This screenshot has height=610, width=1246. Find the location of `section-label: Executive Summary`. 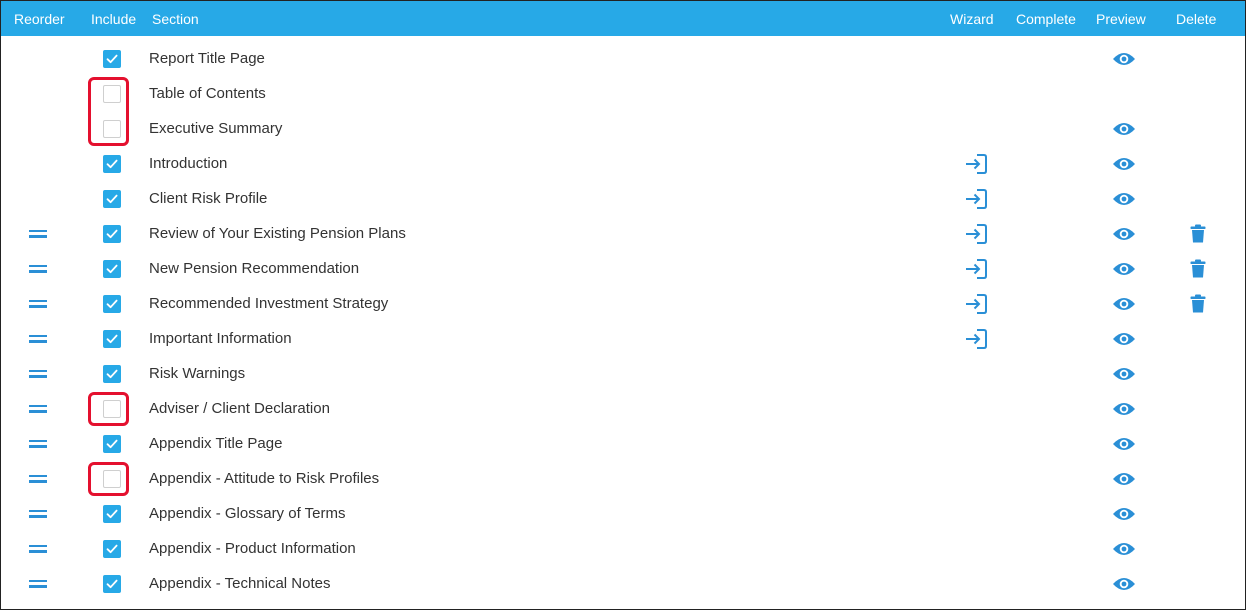

section-label: Executive Summary is located at coordinates (216, 128).